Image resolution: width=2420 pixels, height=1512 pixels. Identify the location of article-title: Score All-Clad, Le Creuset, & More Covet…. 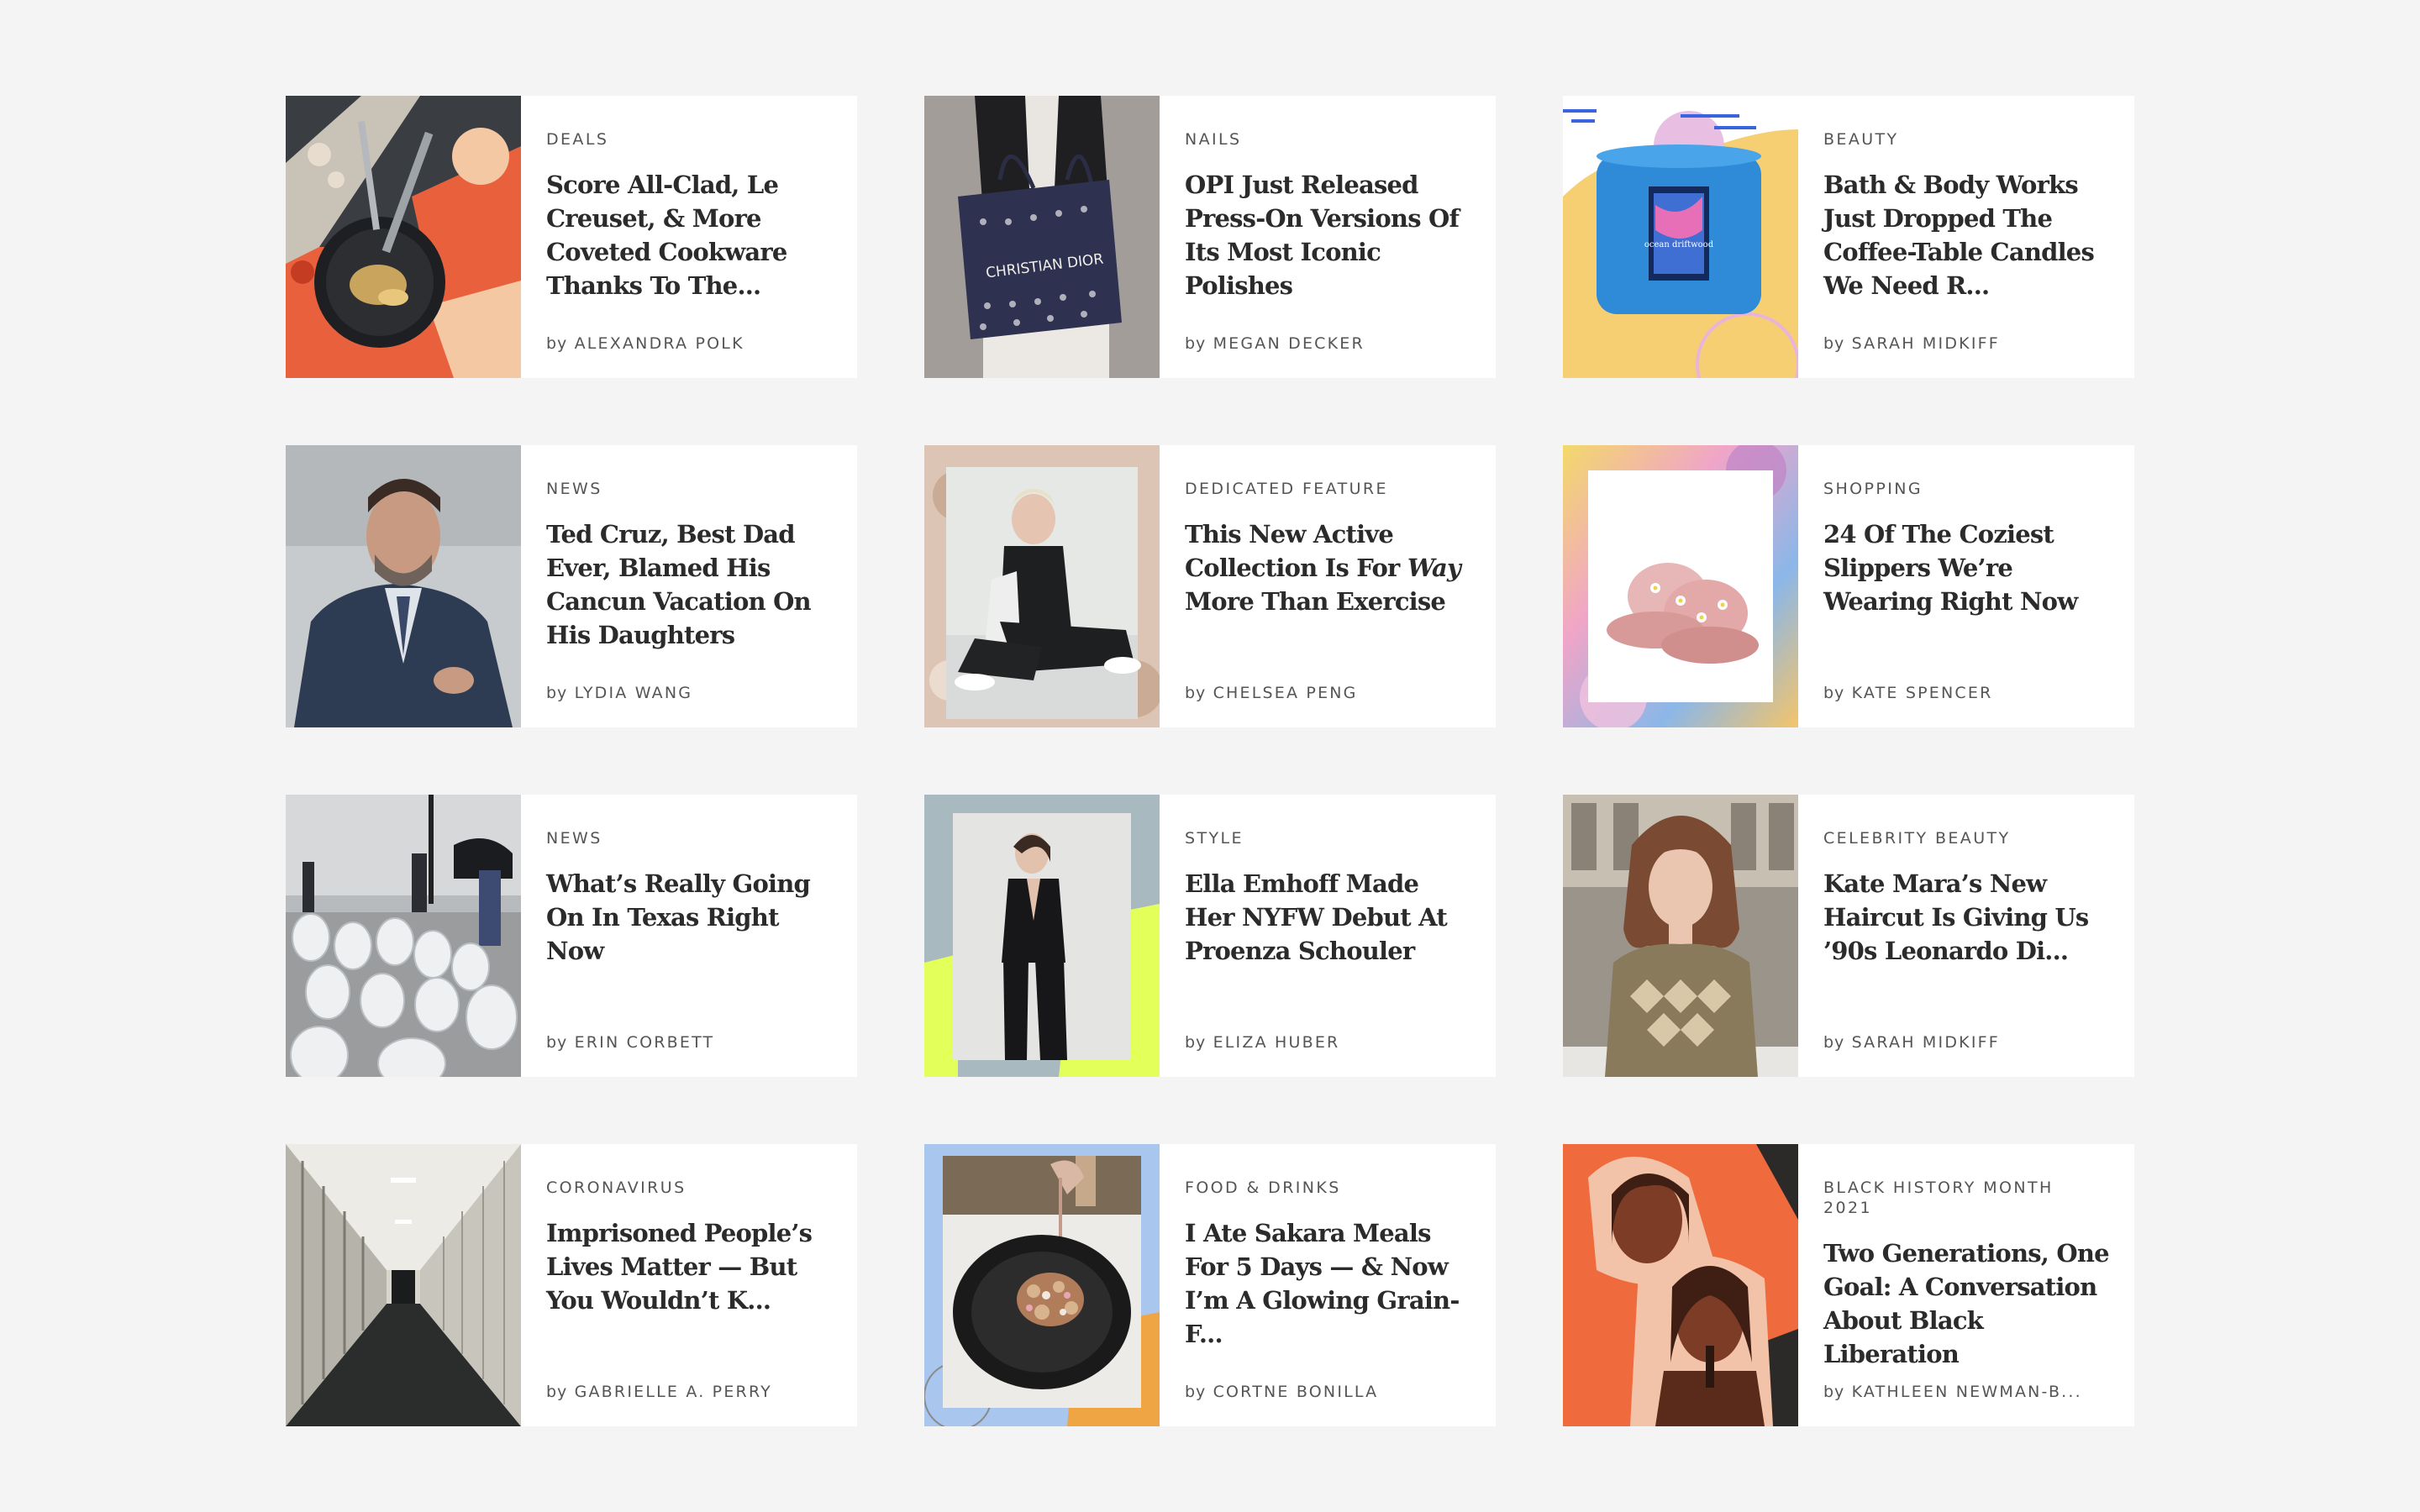
(689, 235).